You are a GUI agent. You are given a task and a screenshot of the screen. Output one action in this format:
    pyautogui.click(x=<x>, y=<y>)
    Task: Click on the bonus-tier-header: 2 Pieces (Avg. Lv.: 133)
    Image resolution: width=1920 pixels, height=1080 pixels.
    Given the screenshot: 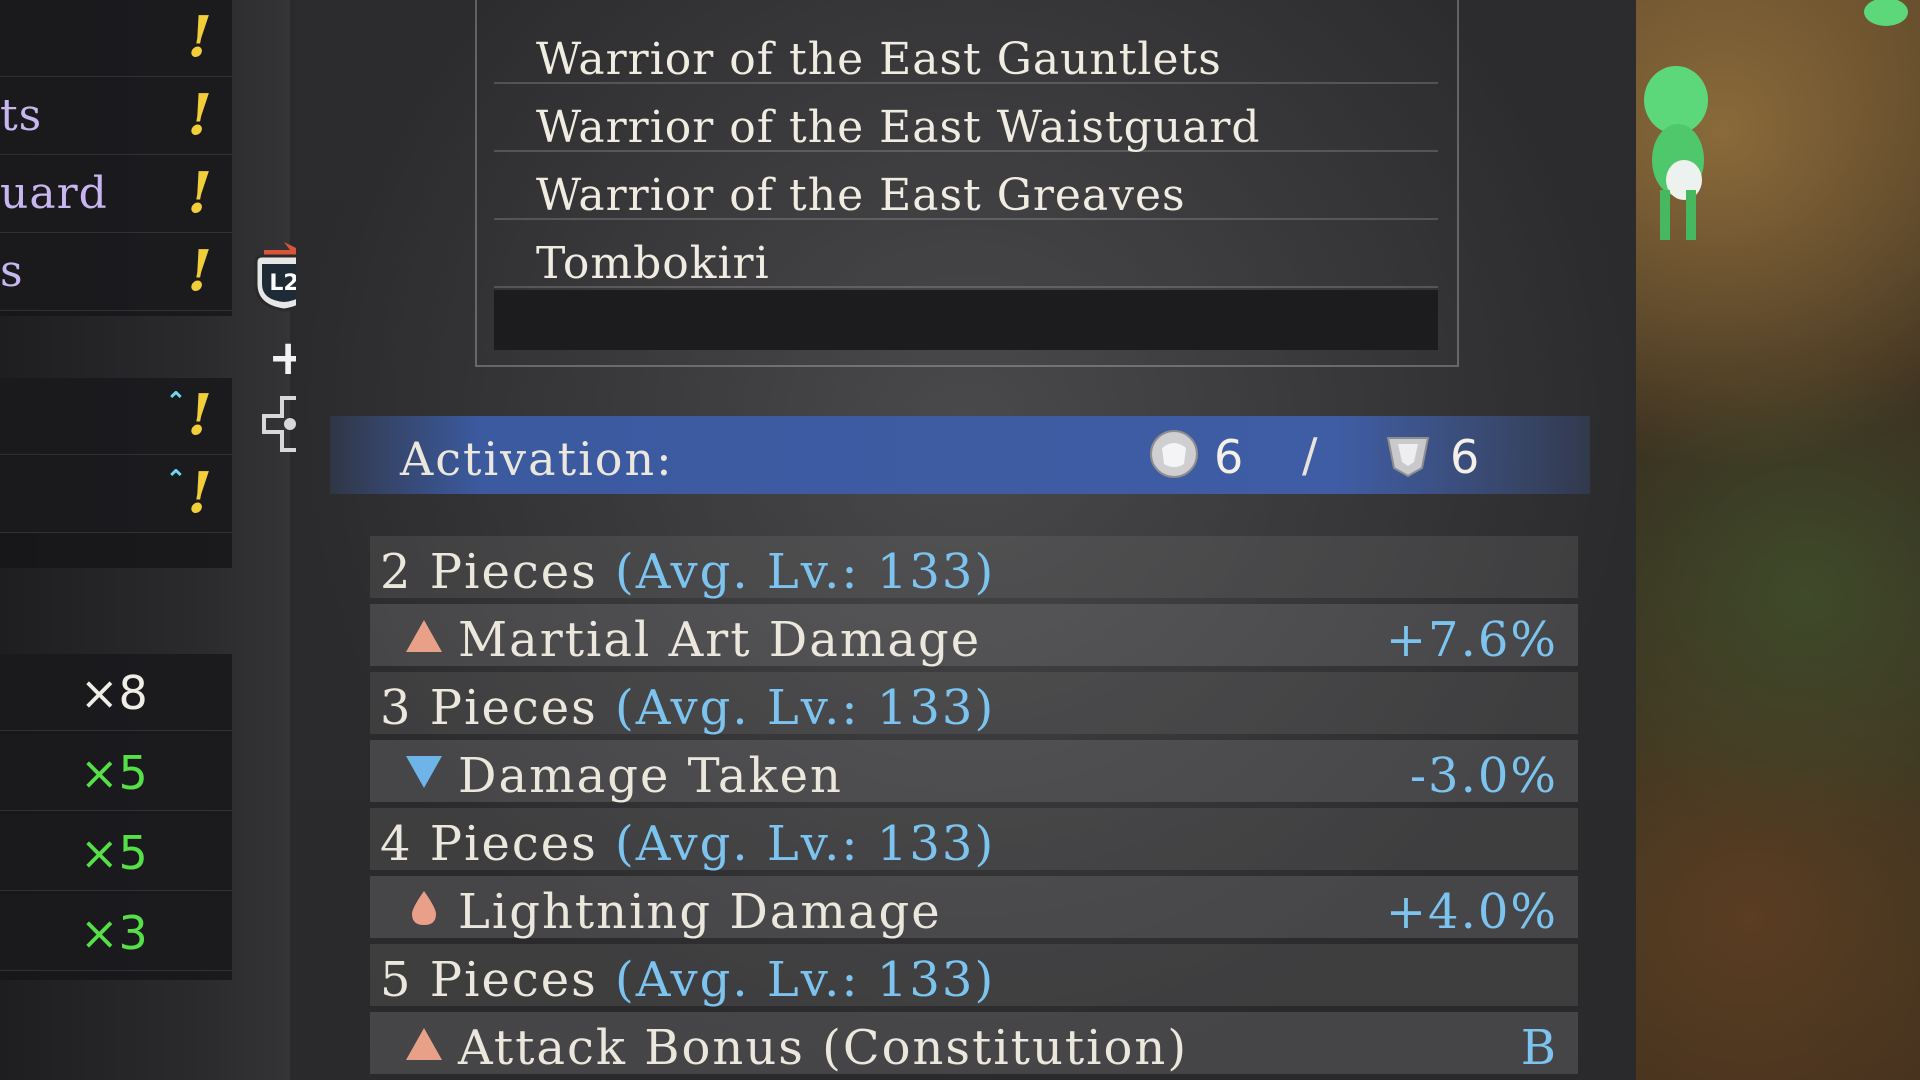 What is the action you would take?
    pyautogui.click(x=974, y=568)
    